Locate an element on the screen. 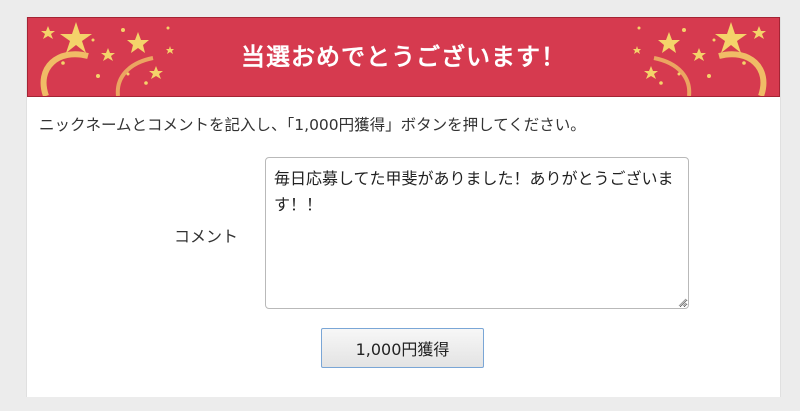 The width and height of the screenshot is (800, 411). resize-handle-icon is located at coordinates (682, 302).